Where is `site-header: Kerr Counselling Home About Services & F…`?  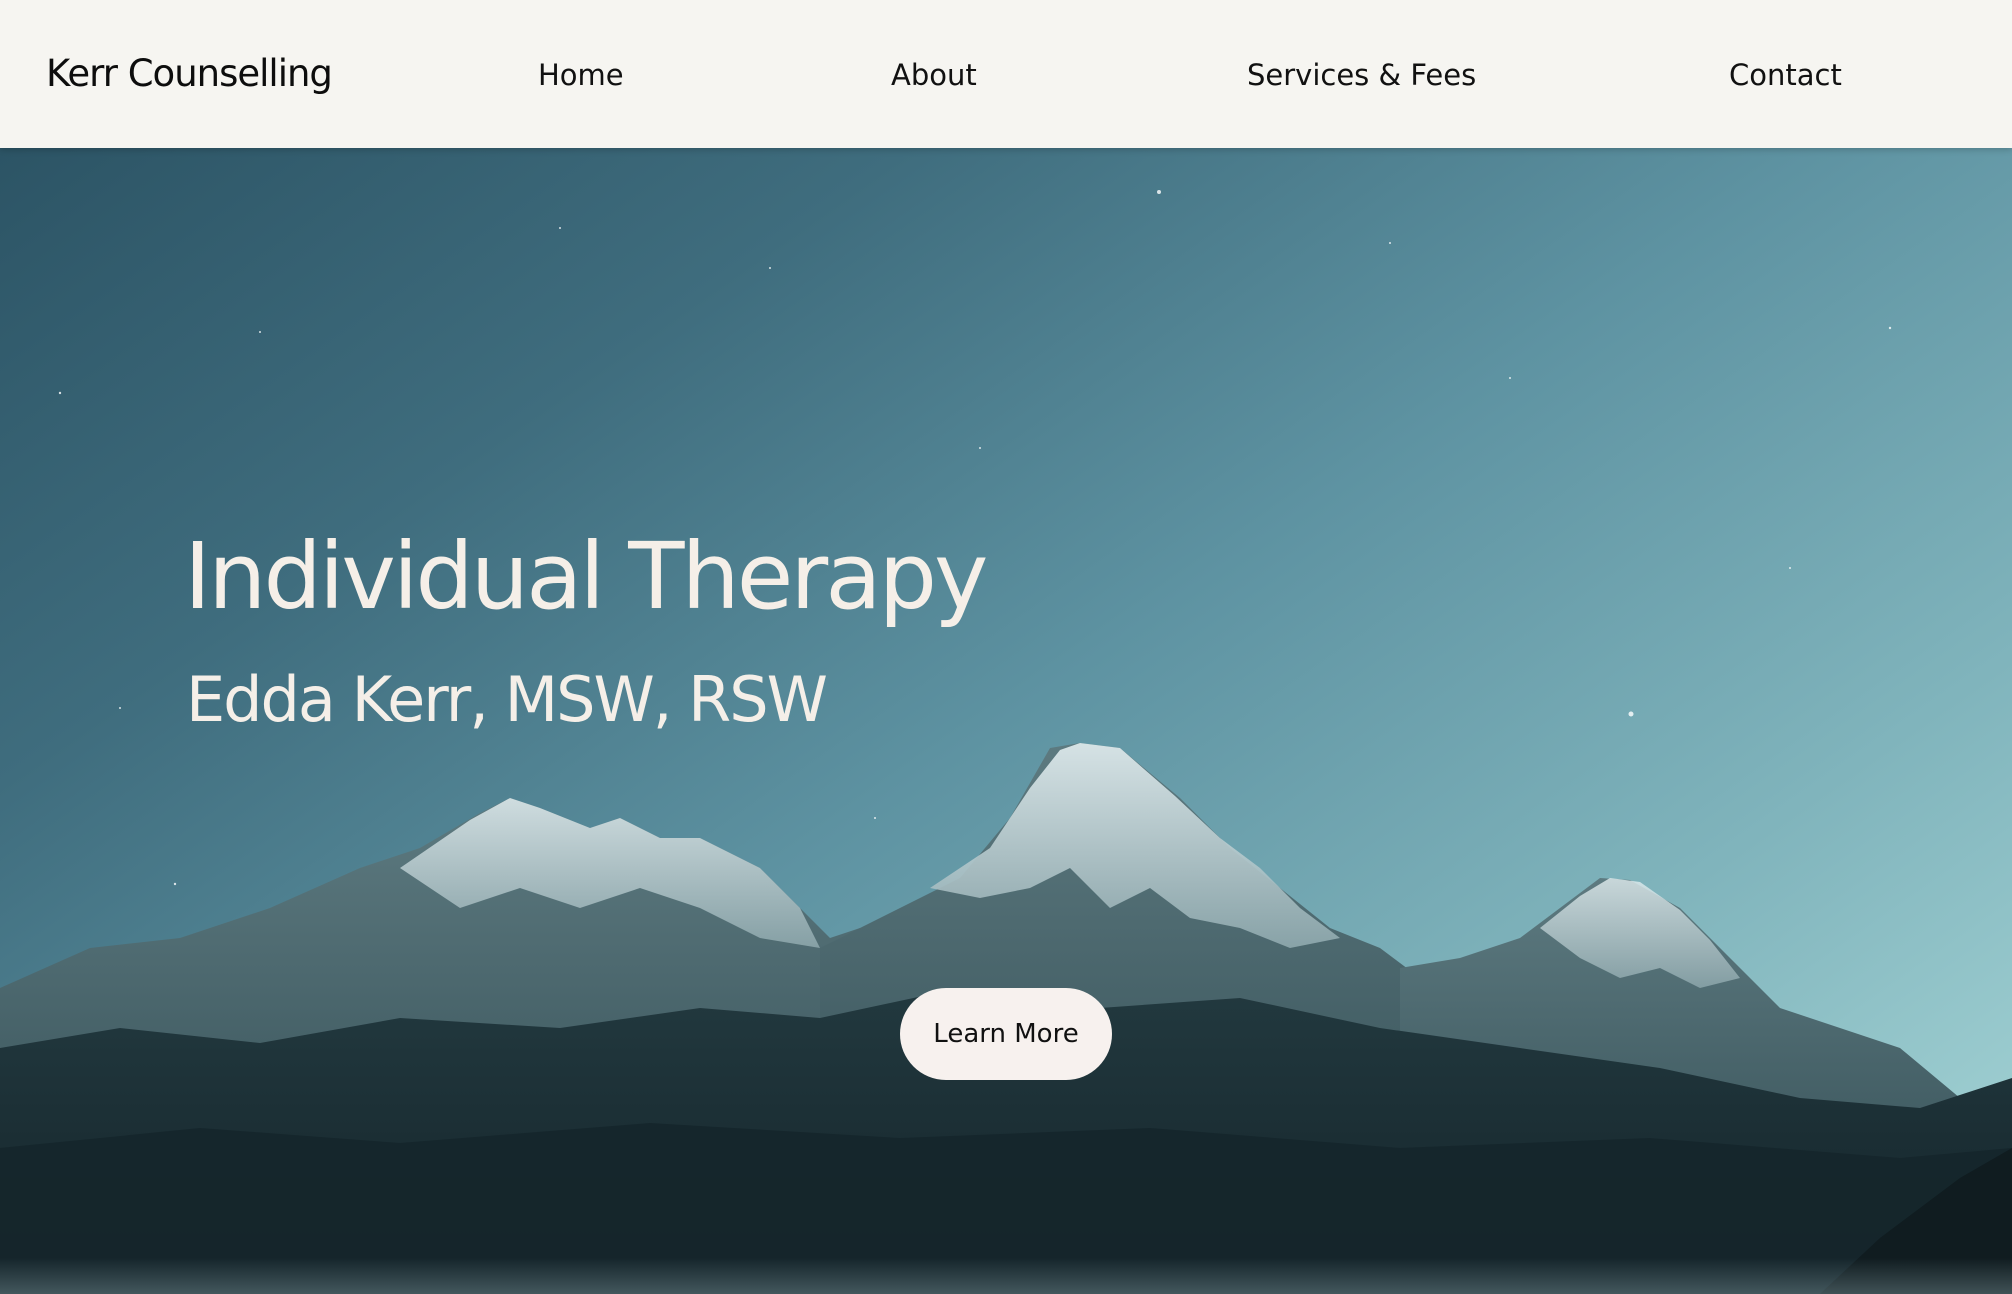
site-header: Kerr Counselling Home About Services & F… is located at coordinates (1006, 74).